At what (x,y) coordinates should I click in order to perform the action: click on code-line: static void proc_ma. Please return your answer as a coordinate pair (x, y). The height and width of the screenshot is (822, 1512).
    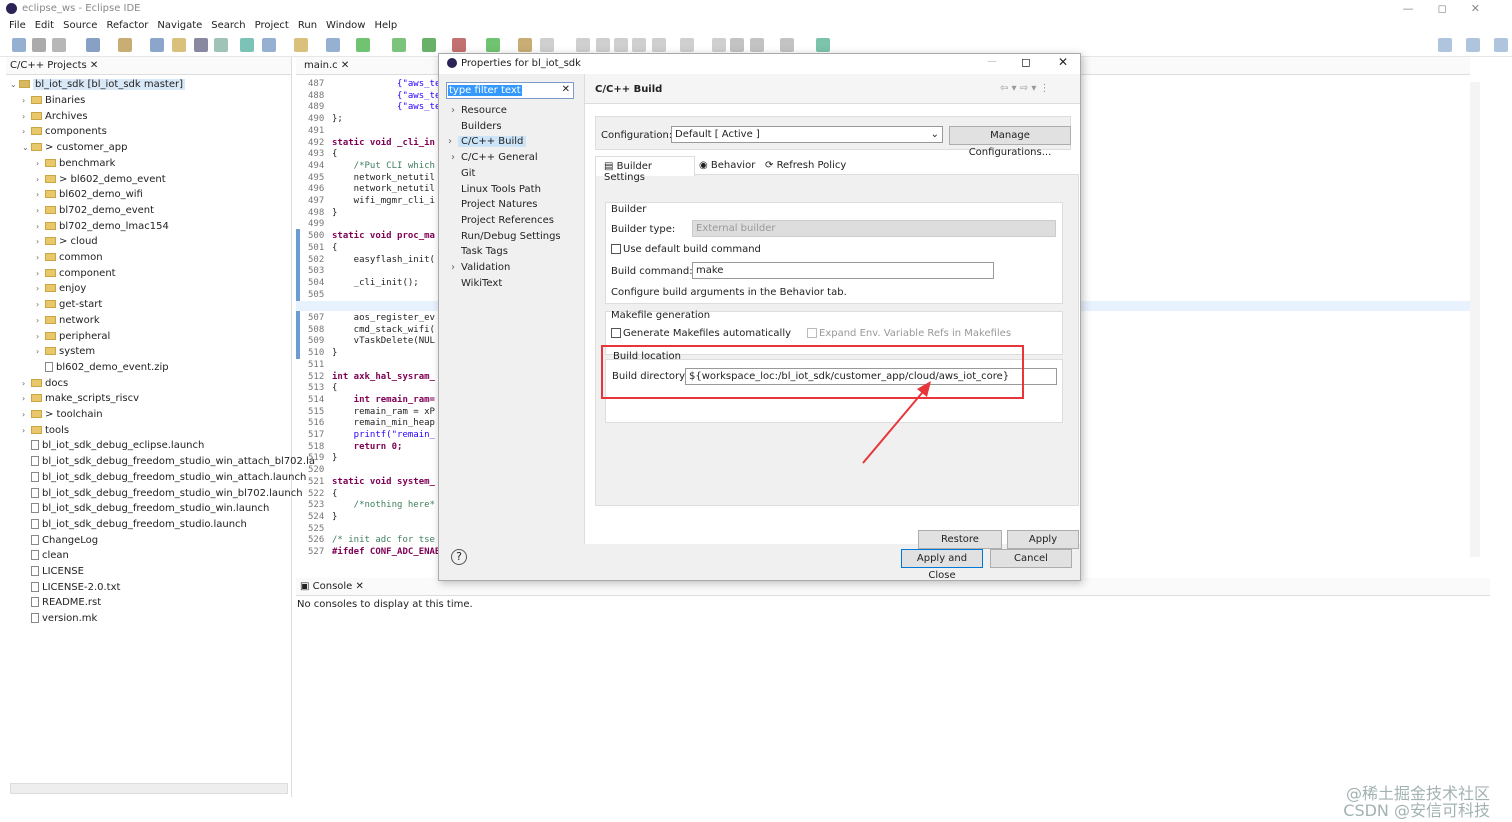
    Looking at the image, I should click on (383, 237).